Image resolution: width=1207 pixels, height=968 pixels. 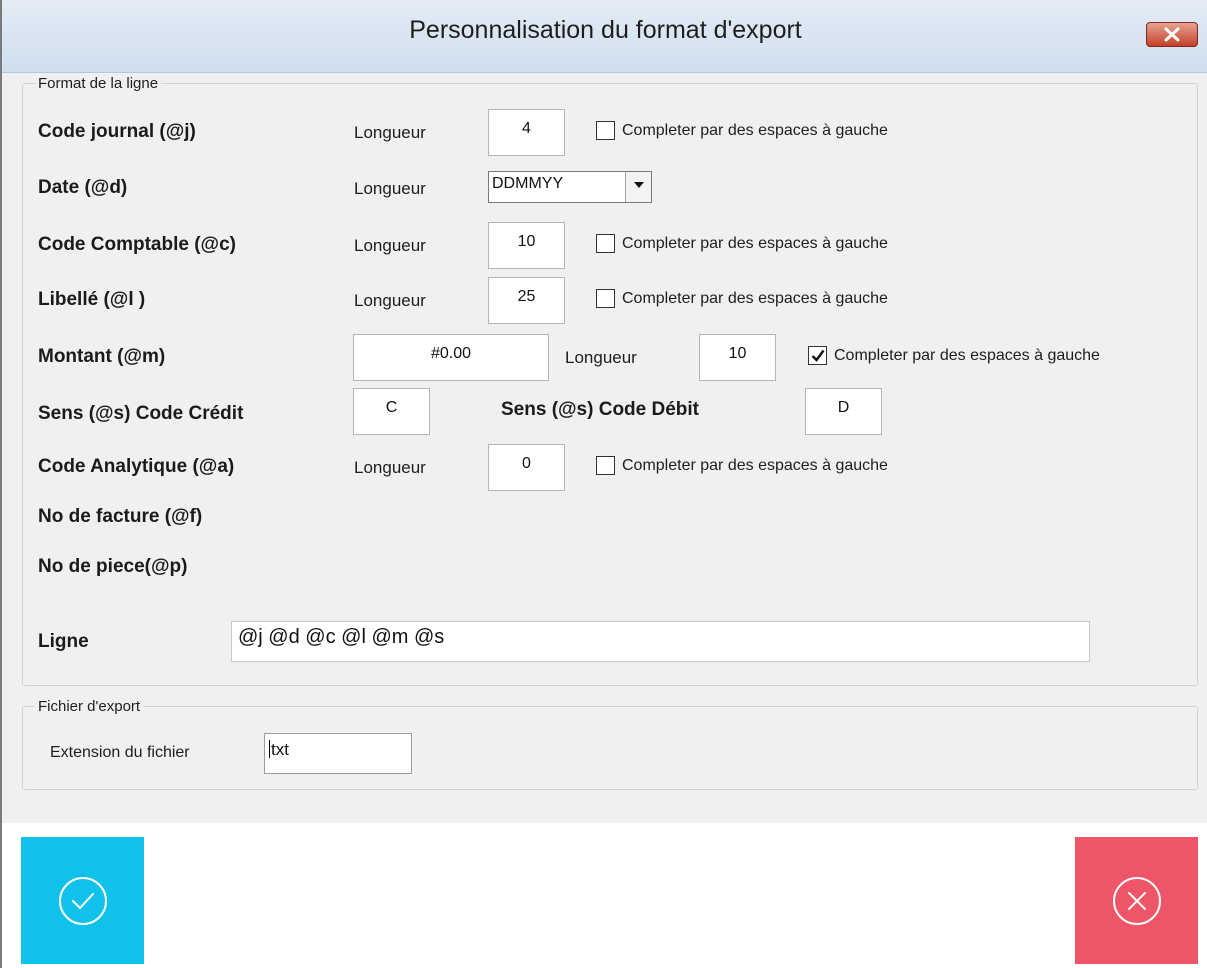 I want to click on date-format-select: DDMMYY, so click(x=570, y=187).